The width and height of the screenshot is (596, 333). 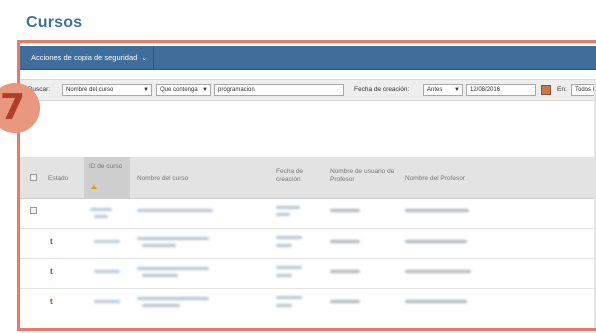 What do you see at coordinates (13, 107) in the screenshot?
I see `step-marker-number: 7` at bounding box center [13, 107].